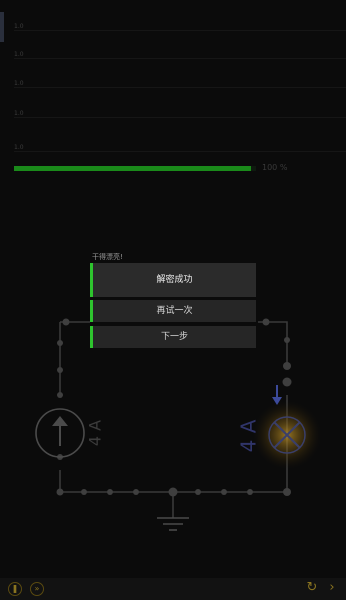 This screenshot has height=600, width=346. I want to click on next-icon: ›, so click(332, 587).